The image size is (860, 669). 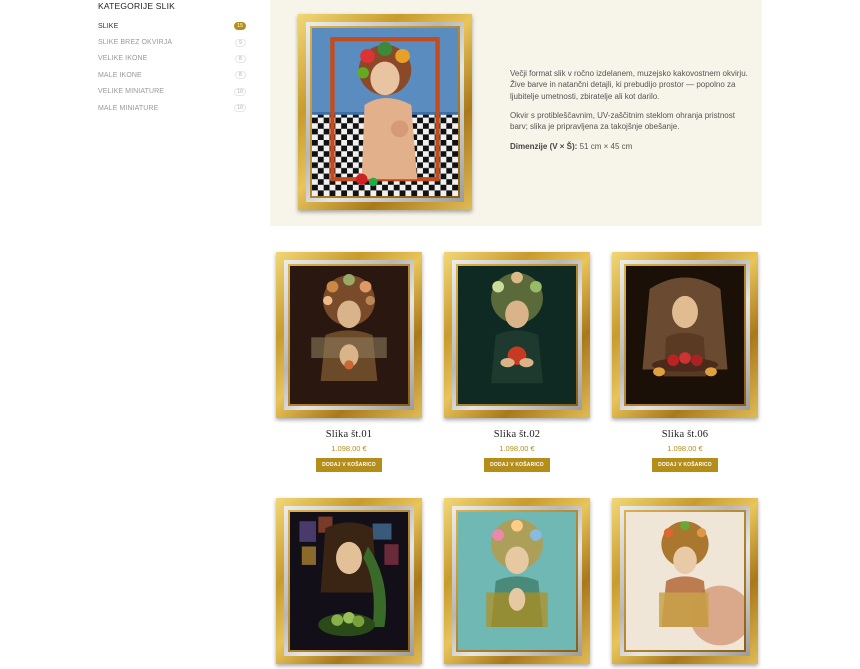 I want to click on category-label: SLIKE, so click(x=108, y=26).